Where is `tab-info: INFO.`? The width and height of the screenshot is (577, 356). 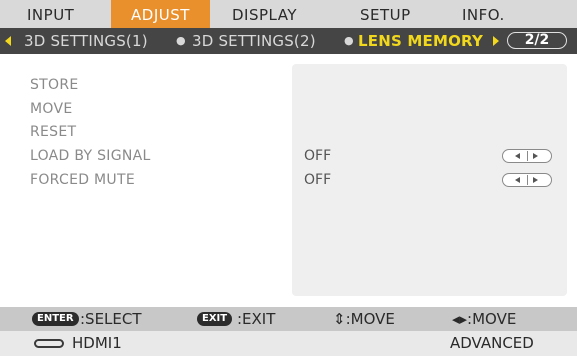 tab-info: INFO. is located at coordinates (483, 14).